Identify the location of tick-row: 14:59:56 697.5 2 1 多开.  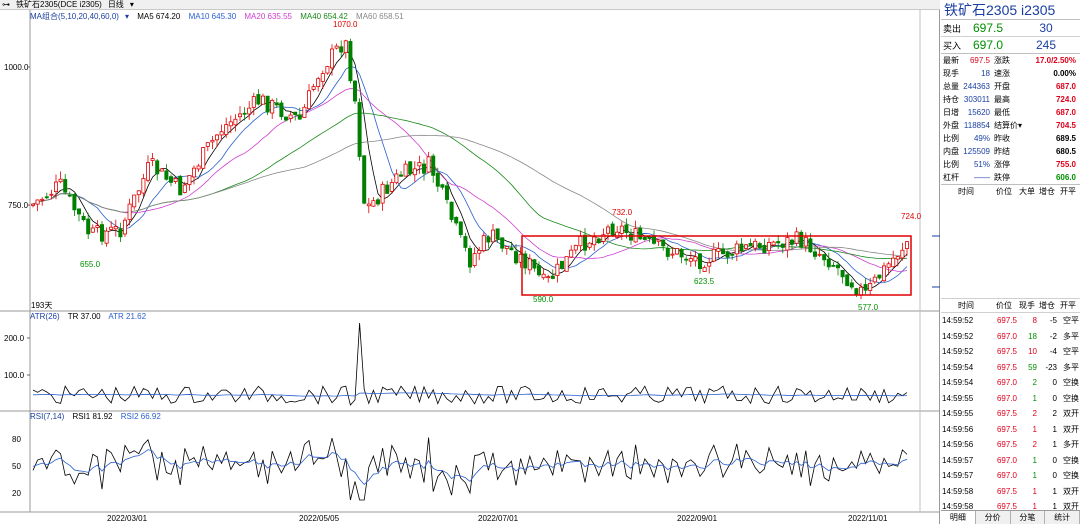
(1010, 445).